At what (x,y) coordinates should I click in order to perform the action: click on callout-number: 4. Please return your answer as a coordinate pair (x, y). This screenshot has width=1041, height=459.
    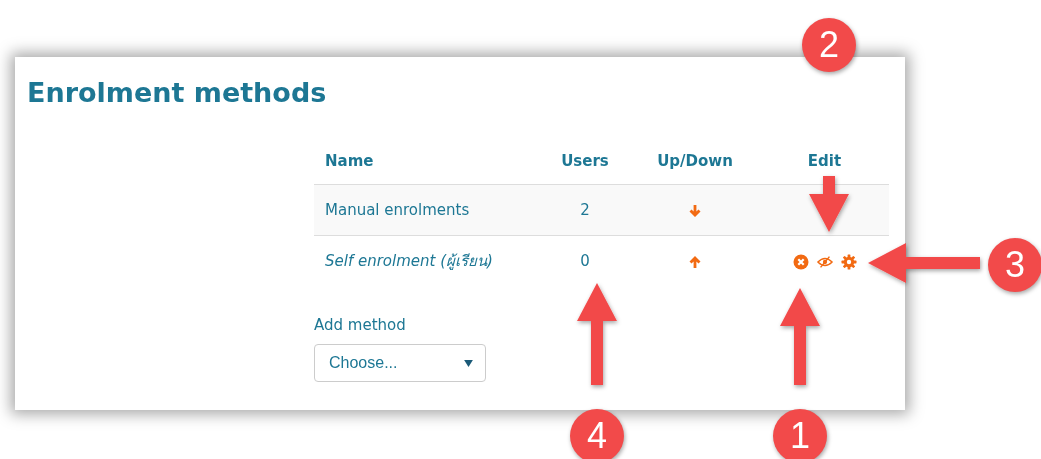
    Looking at the image, I should click on (597, 434).